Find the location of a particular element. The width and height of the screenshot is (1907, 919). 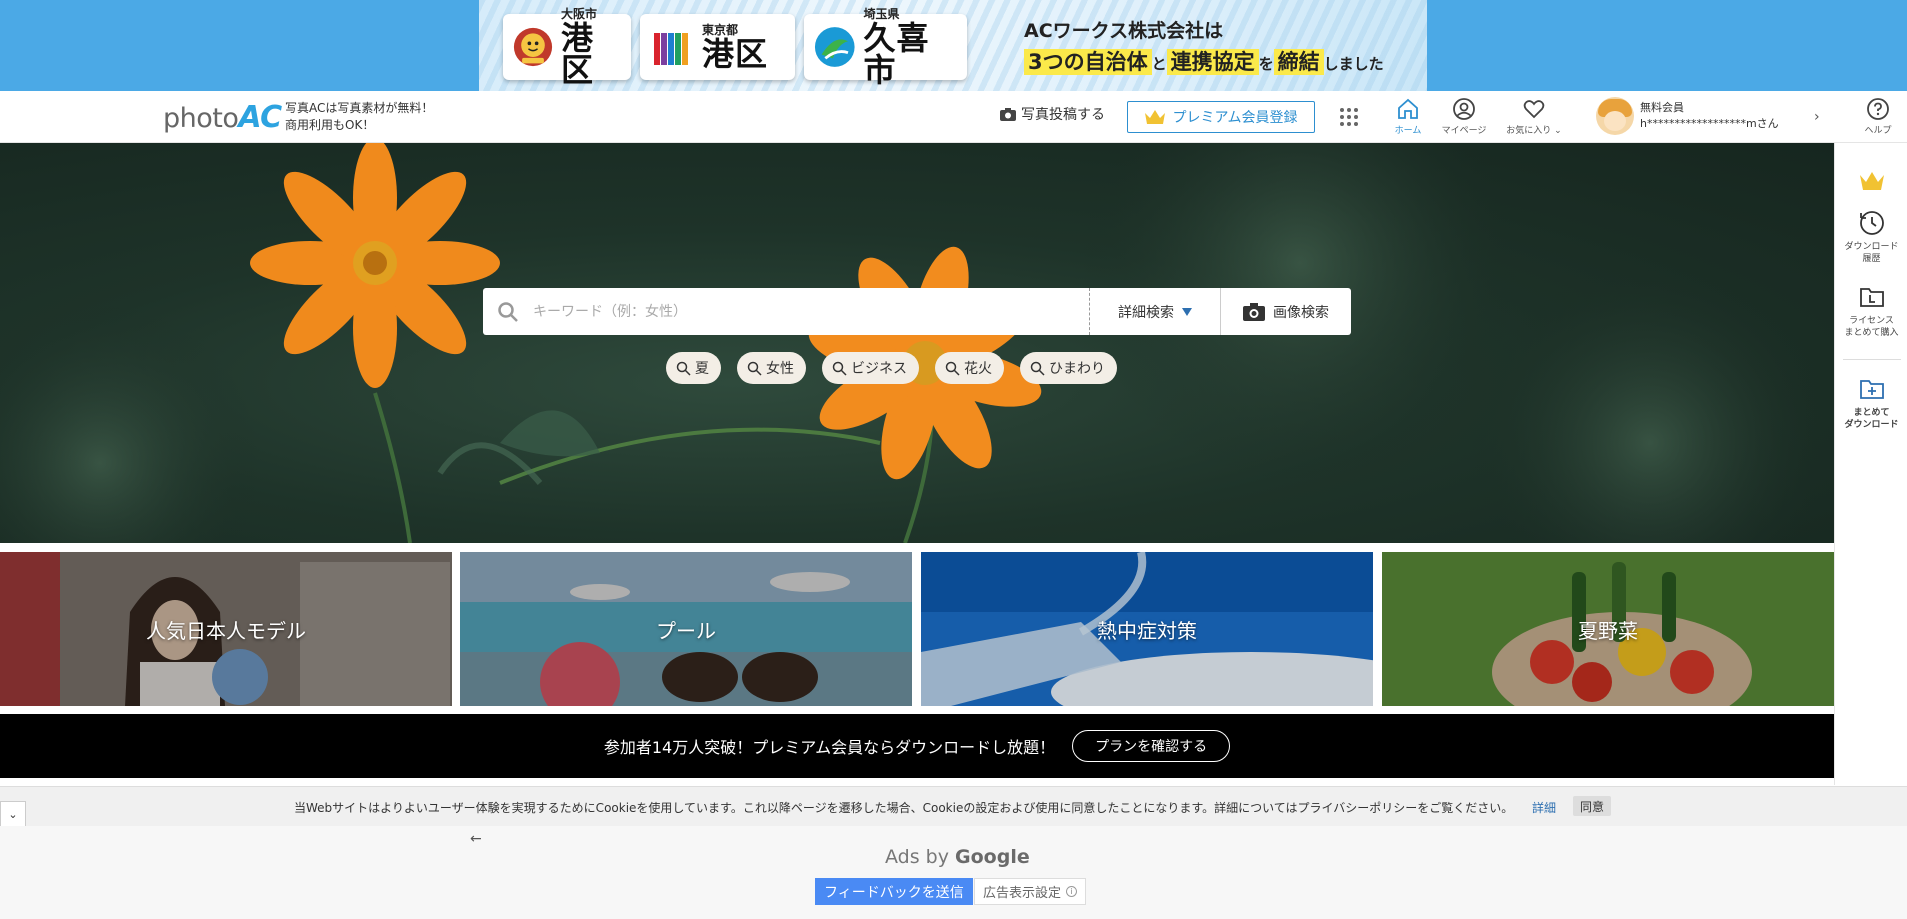

osaka-minato-mascot-icon is located at coordinates (533, 47).